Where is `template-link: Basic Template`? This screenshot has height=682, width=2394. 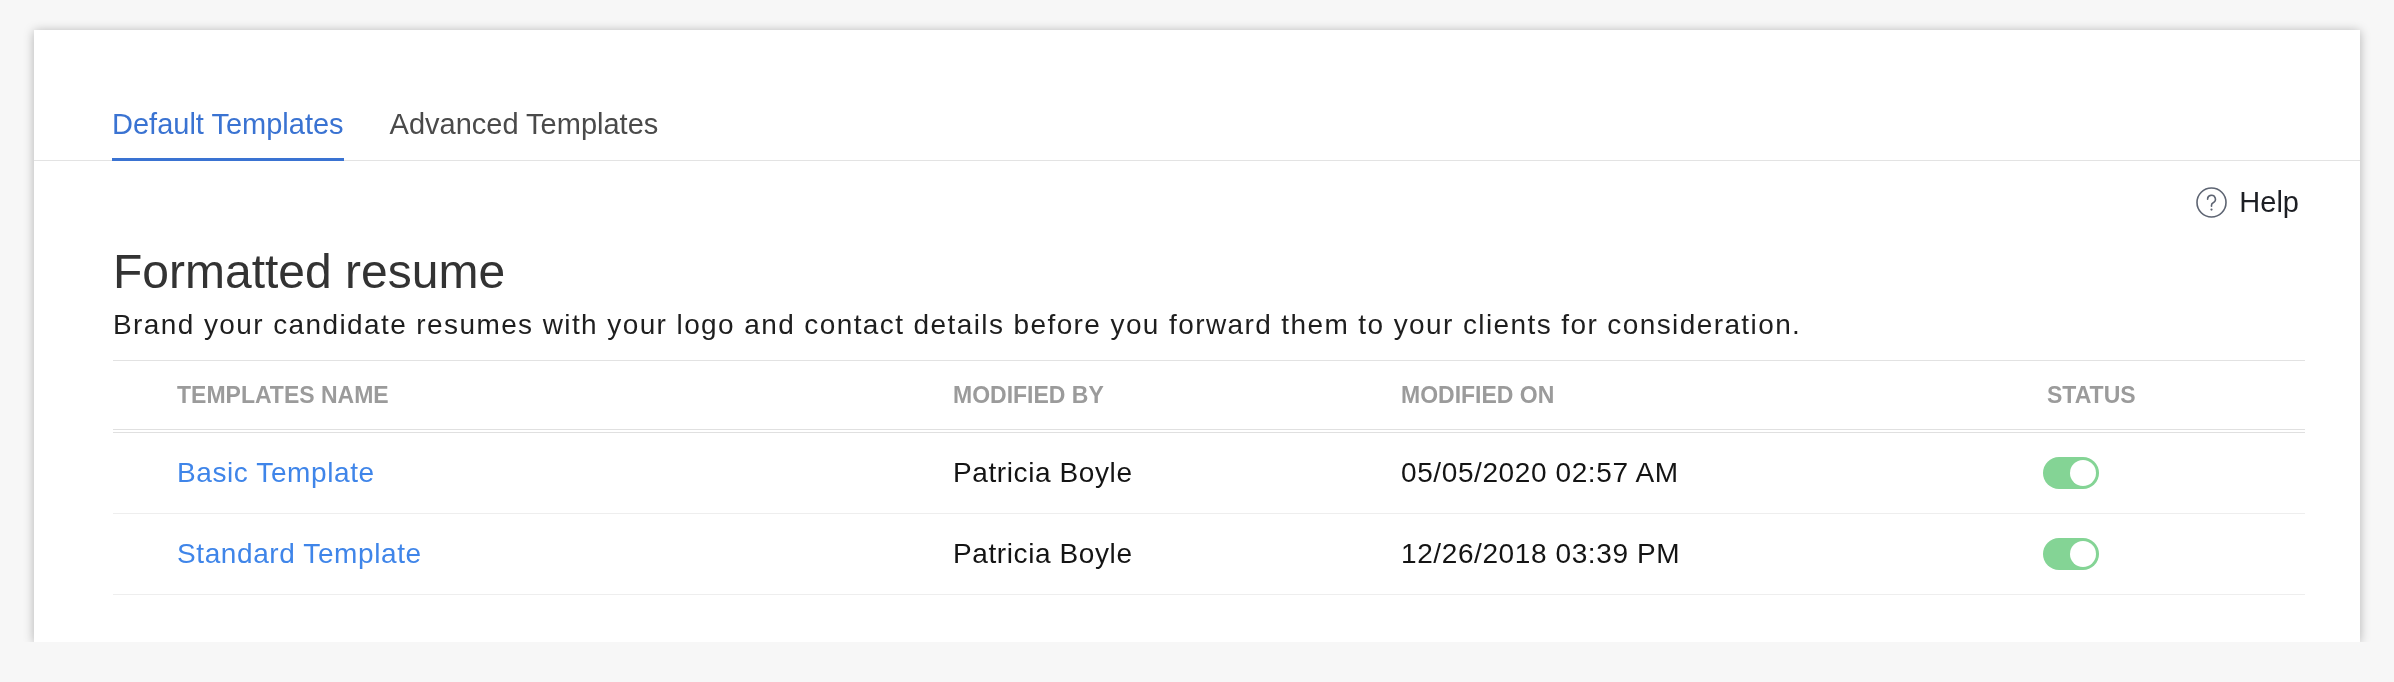
template-link: Basic Template is located at coordinates (276, 473).